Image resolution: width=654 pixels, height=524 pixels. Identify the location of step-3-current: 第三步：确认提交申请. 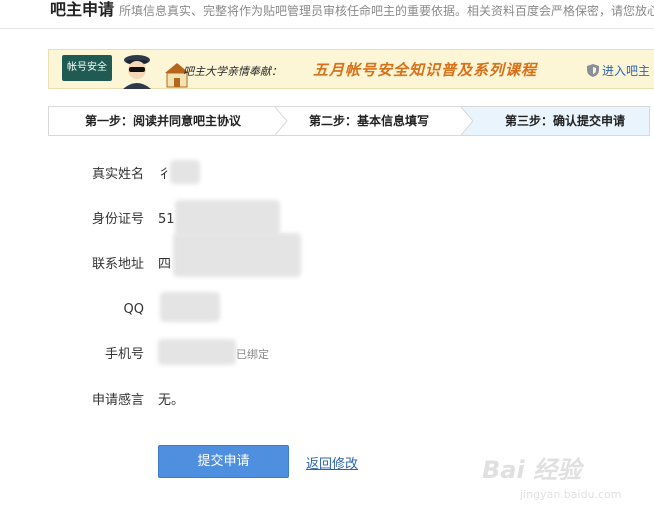
(555, 121).